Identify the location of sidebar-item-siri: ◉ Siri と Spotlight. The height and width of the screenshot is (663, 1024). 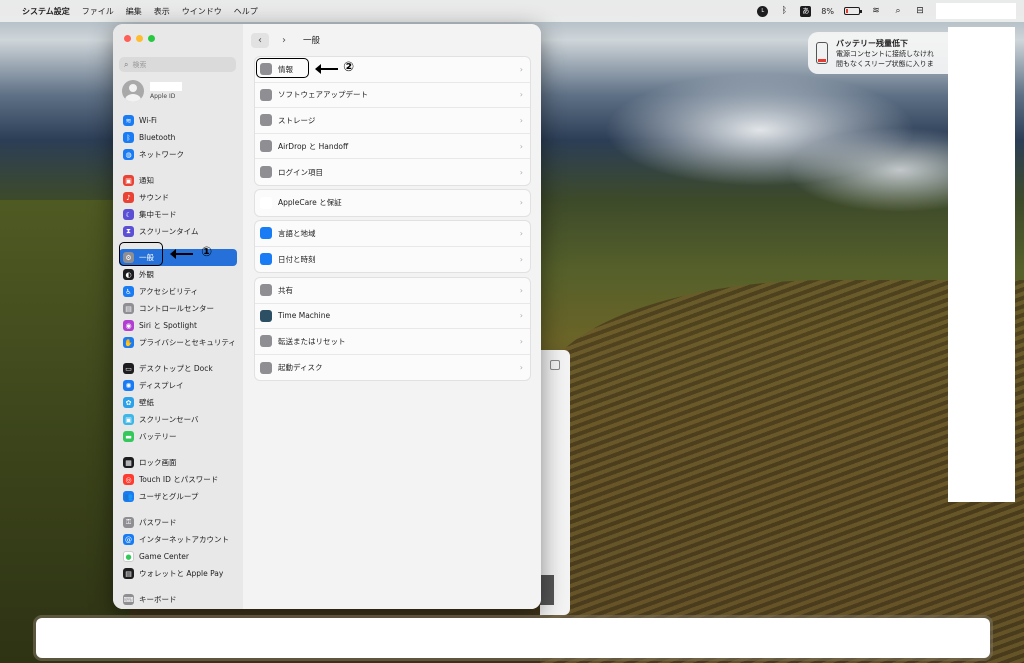
(178, 325).